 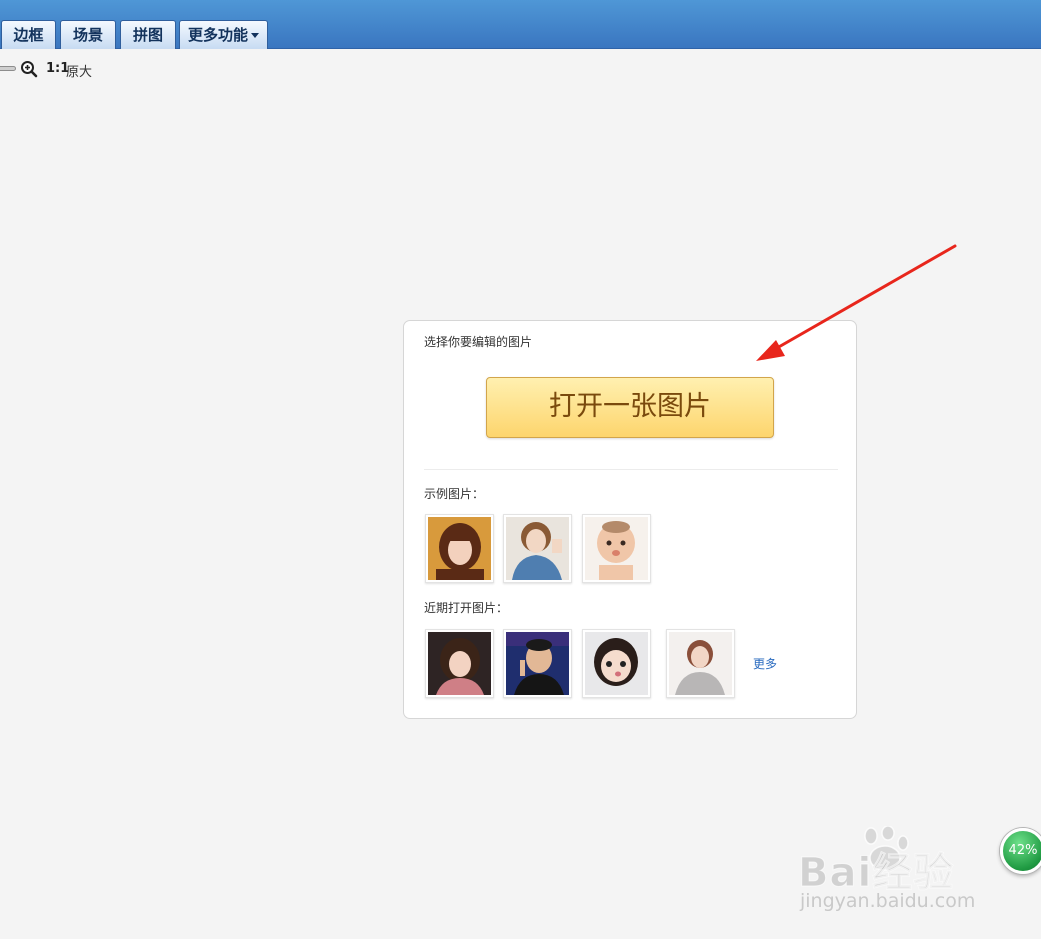 What do you see at coordinates (520, 24) in the screenshot?
I see `top-toolbar: 边框 场景 拼图 更多功能` at bounding box center [520, 24].